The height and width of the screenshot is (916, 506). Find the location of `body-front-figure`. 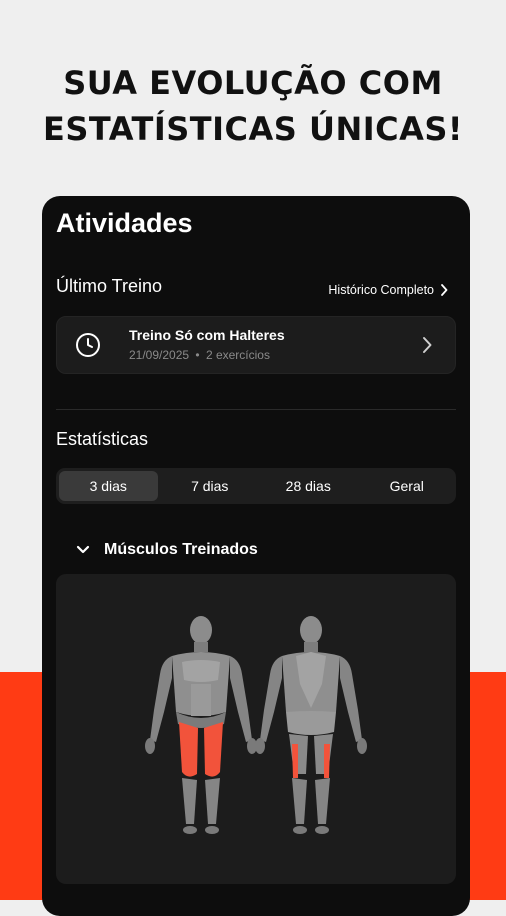

body-front-figure is located at coordinates (201, 725).